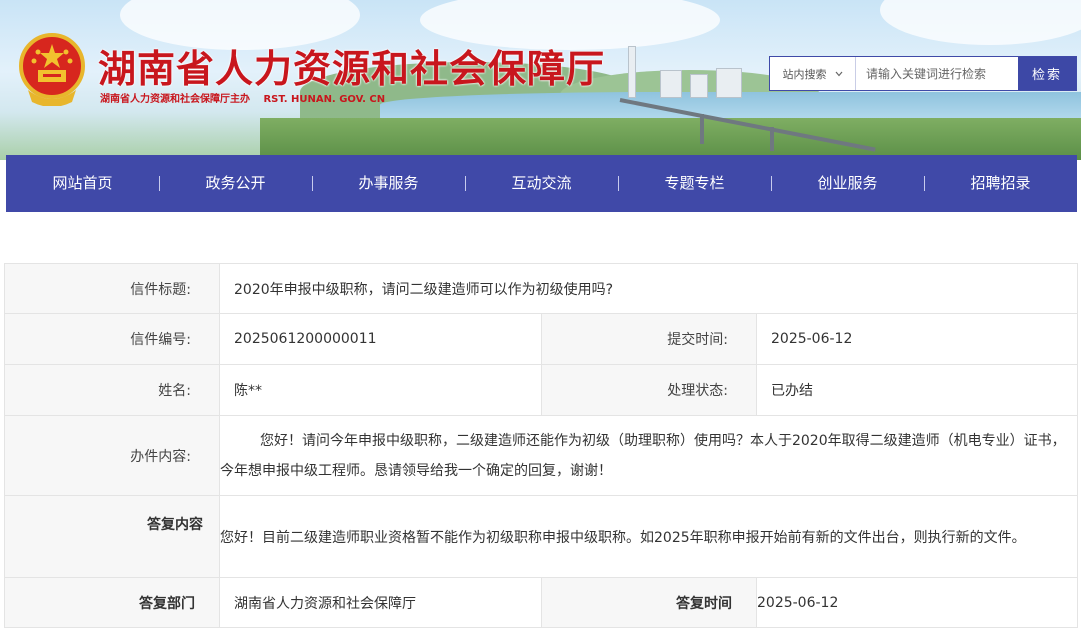 The image size is (1081, 631). I want to click on letter-number-label: 信件编号:, so click(112, 339).